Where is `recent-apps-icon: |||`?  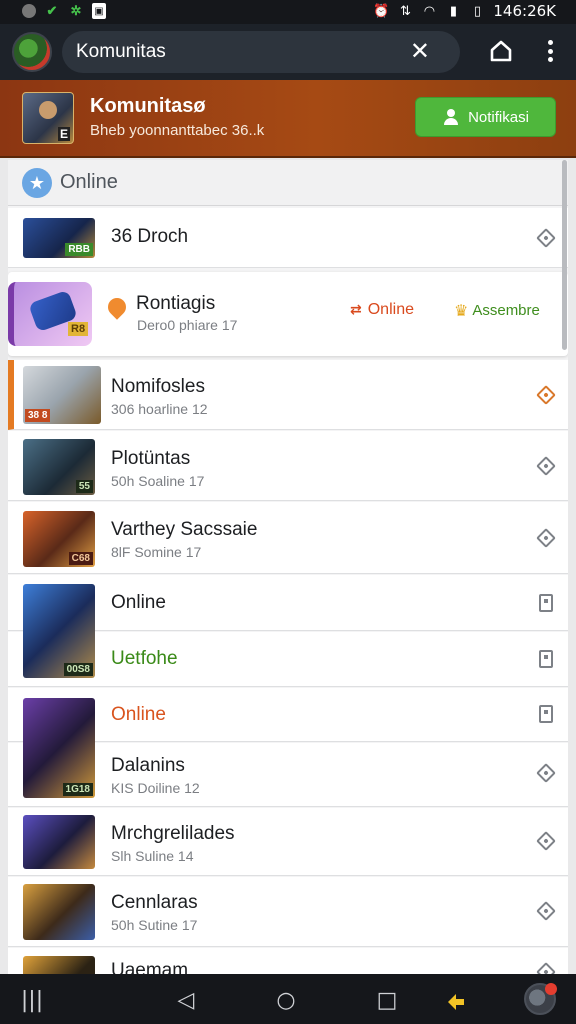 recent-apps-icon: ||| is located at coordinates (32, 1000).